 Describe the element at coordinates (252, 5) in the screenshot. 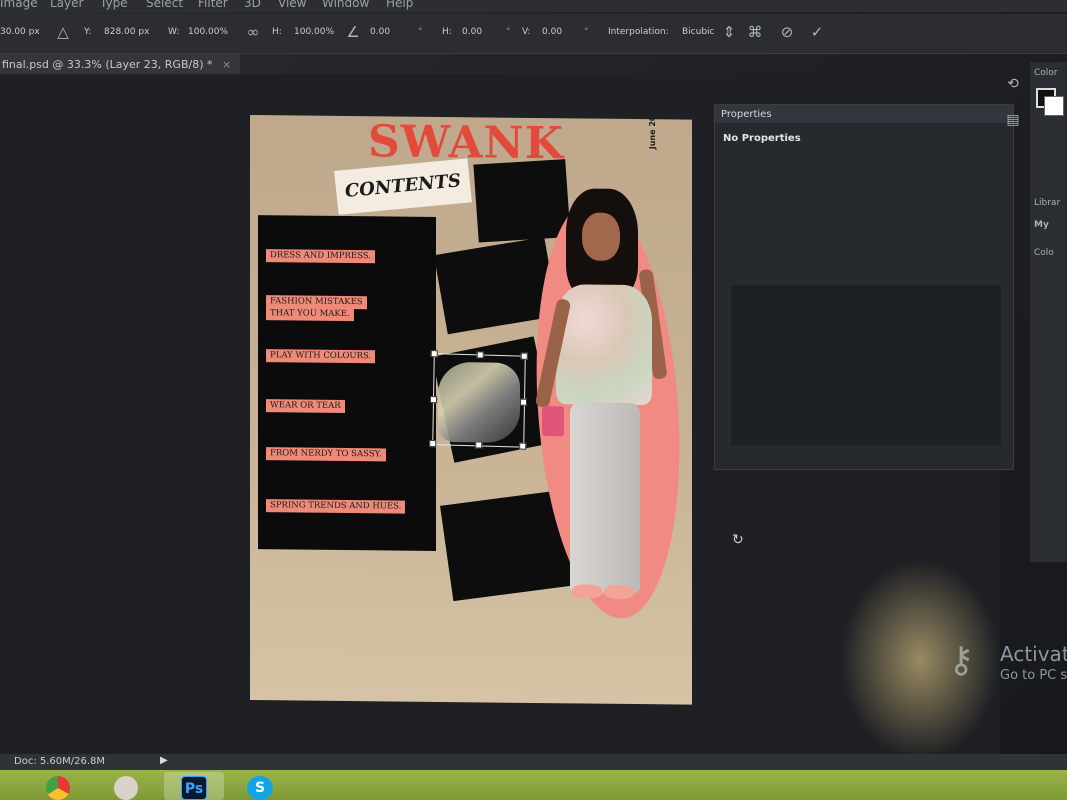

I see `menu-3d: 3D` at that location.